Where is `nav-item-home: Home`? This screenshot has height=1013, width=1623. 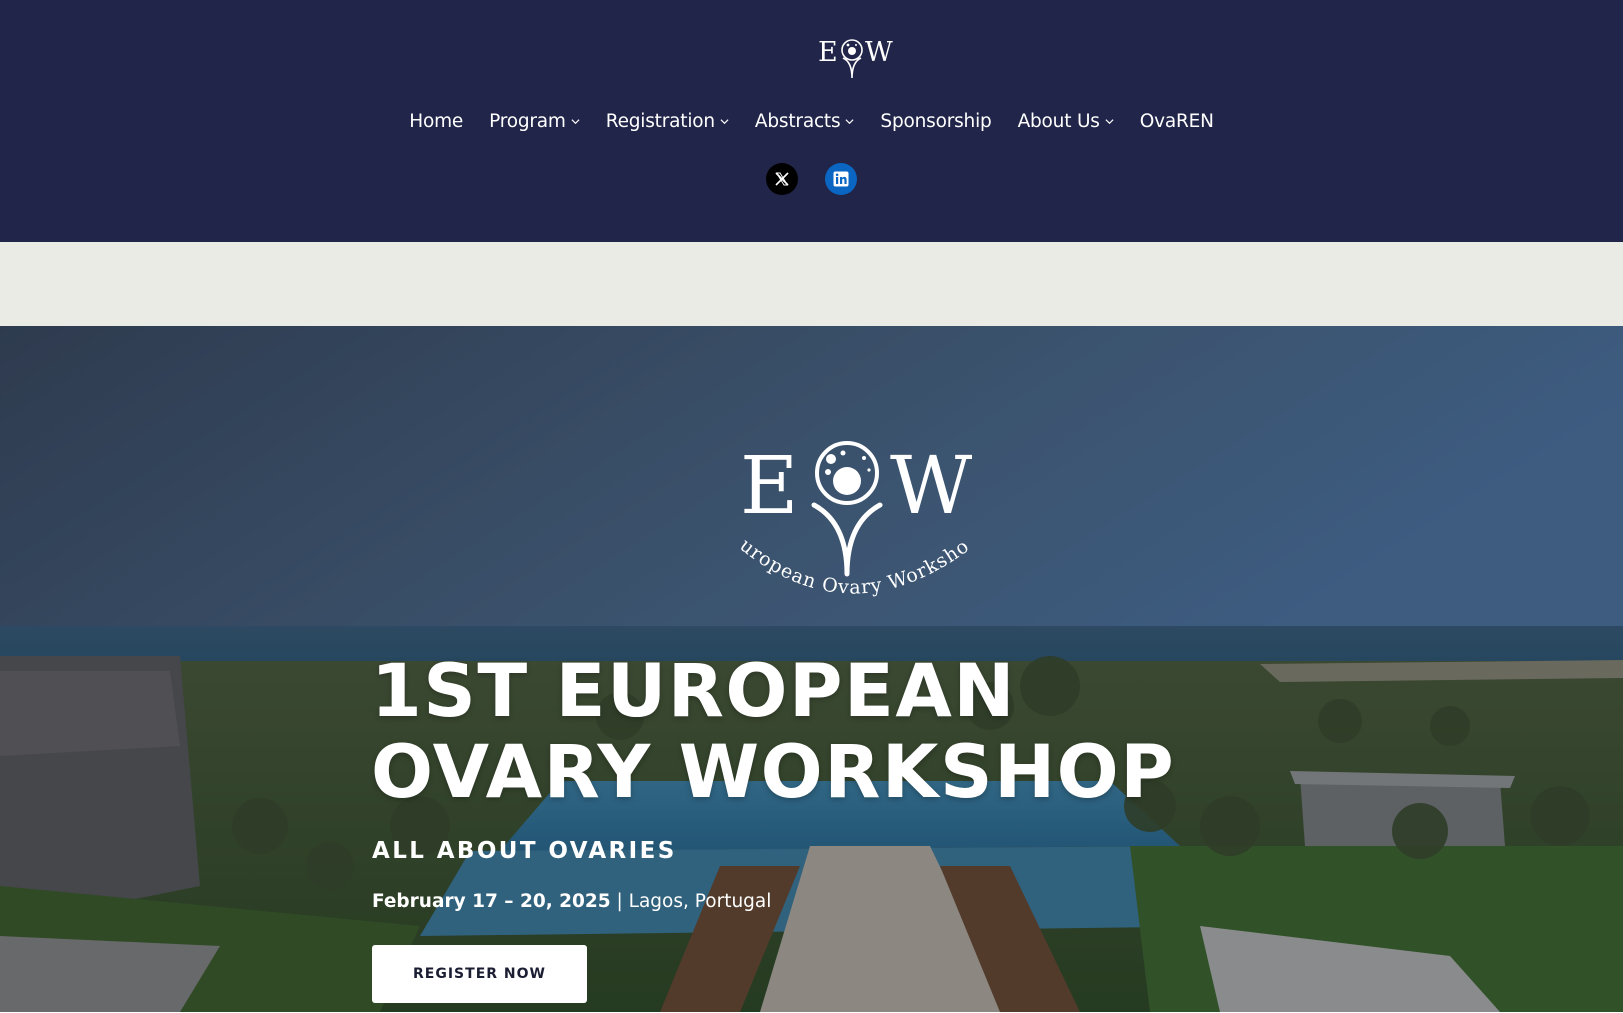
nav-item-home: Home is located at coordinates (436, 121).